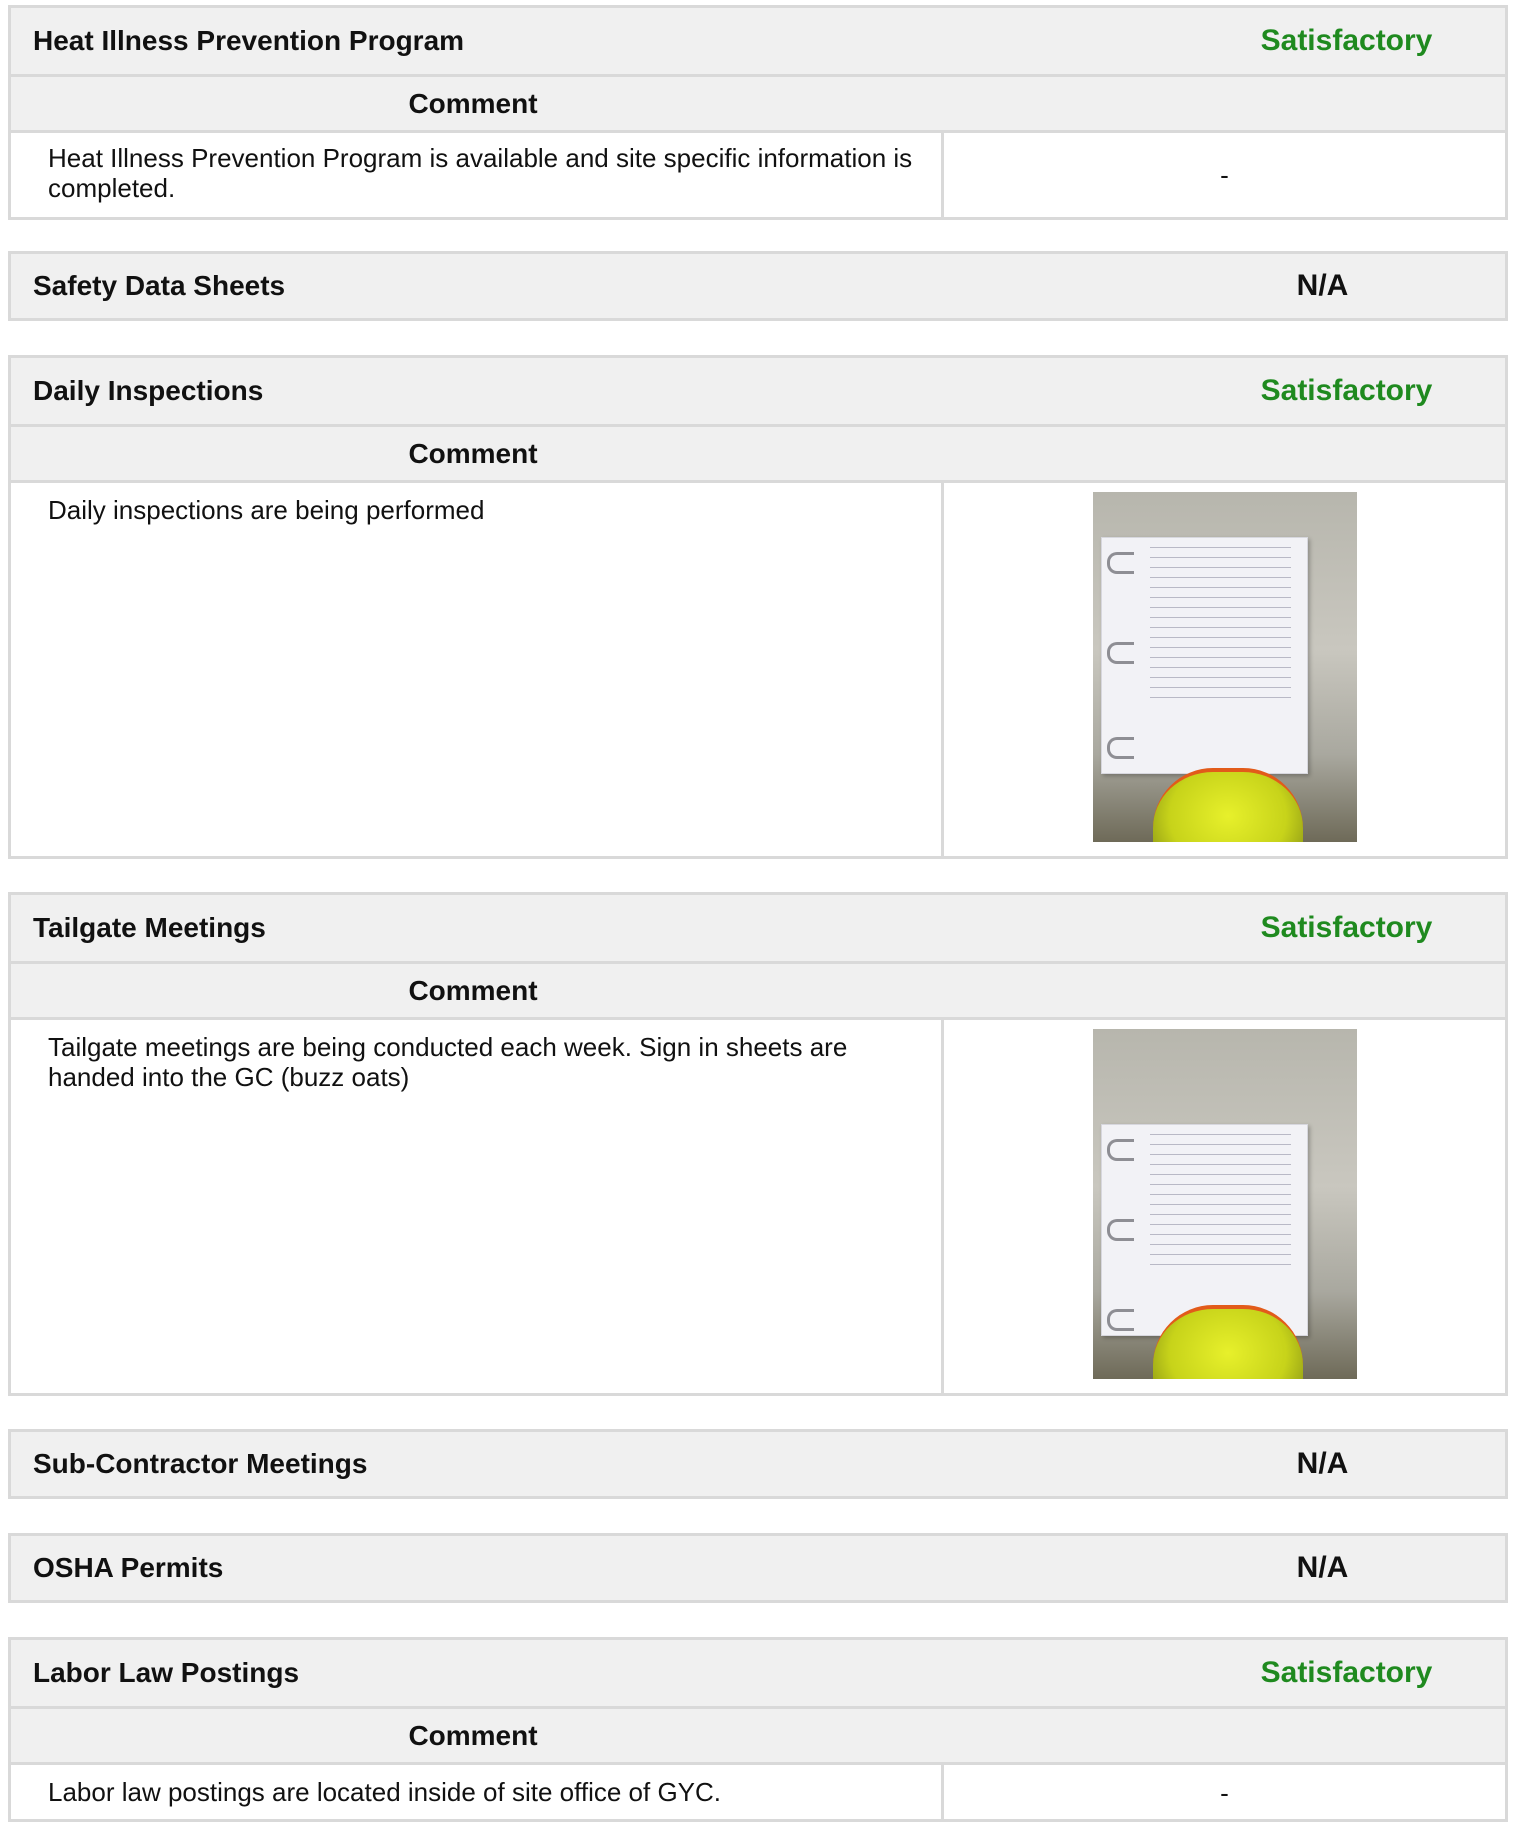  I want to click on sign-in-sheet-photo, so click(1224, 1204).